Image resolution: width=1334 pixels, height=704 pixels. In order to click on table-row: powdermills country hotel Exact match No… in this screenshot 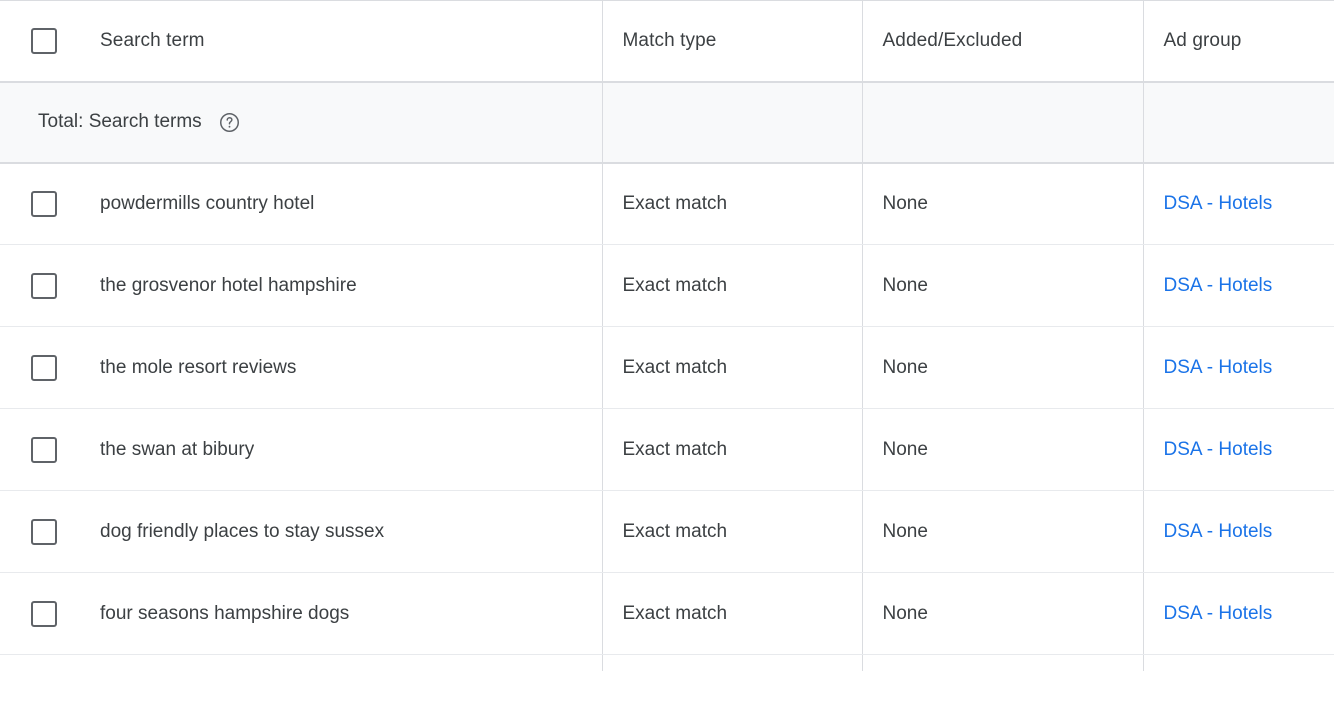, I will do `click(667, 203)`.